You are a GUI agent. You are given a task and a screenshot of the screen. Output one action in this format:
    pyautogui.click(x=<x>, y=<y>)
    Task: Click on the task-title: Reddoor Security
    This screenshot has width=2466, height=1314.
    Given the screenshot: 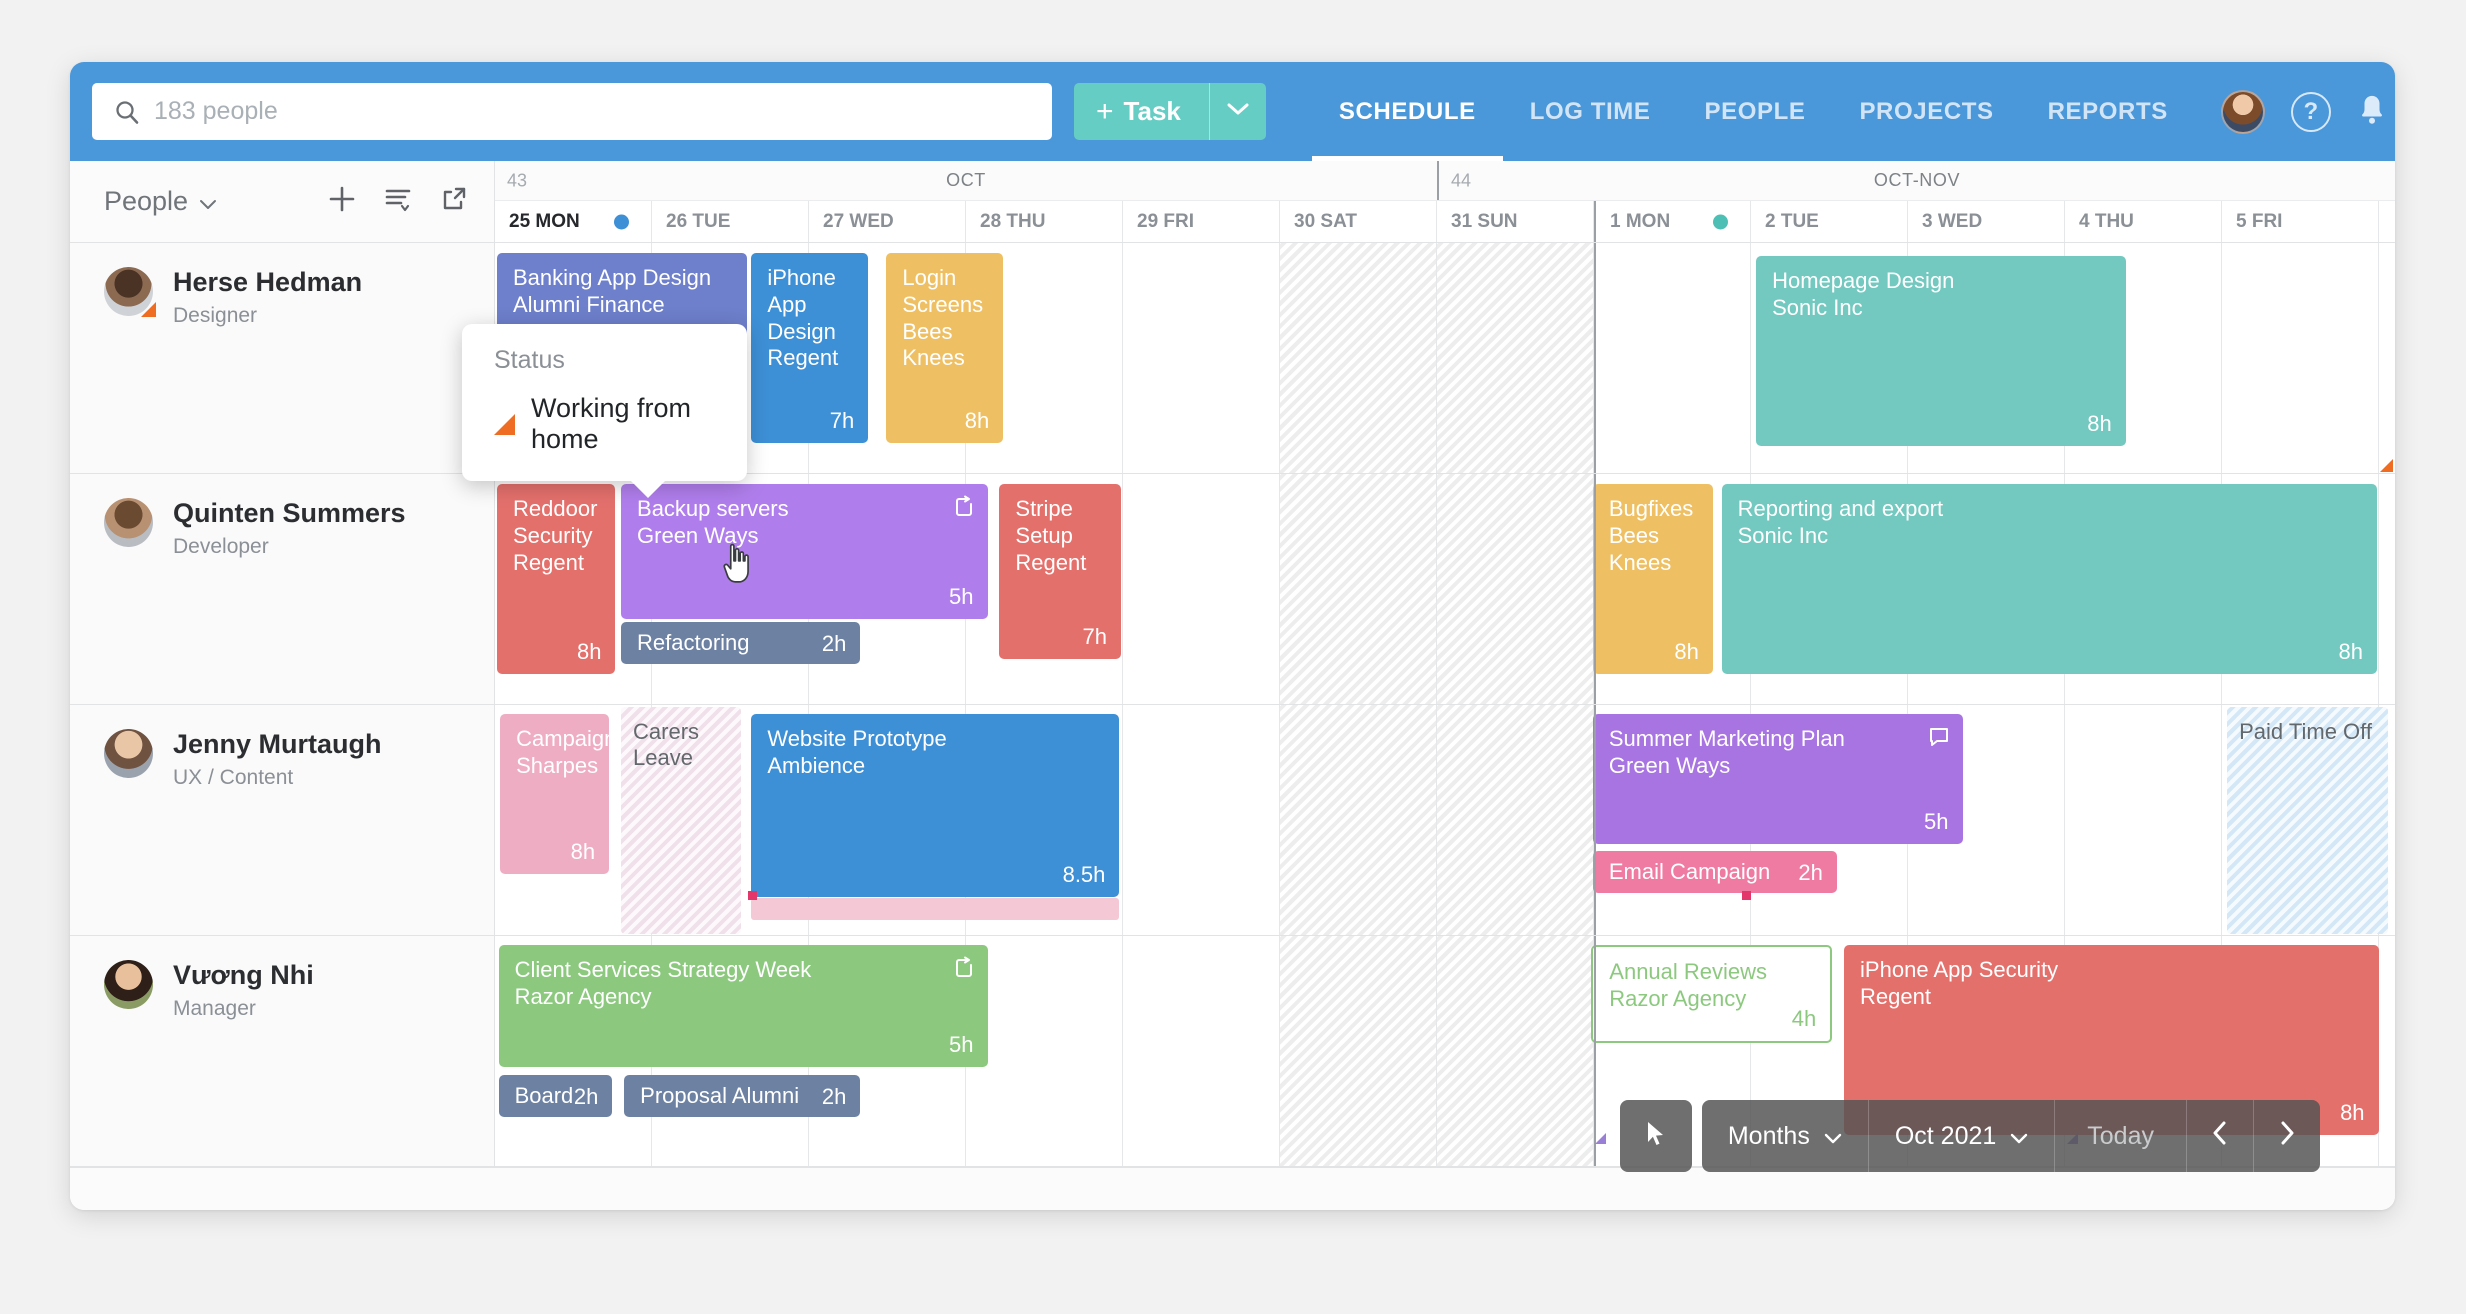 What is the action you would take?
    pyautogui.click(x=555, y=522)
    